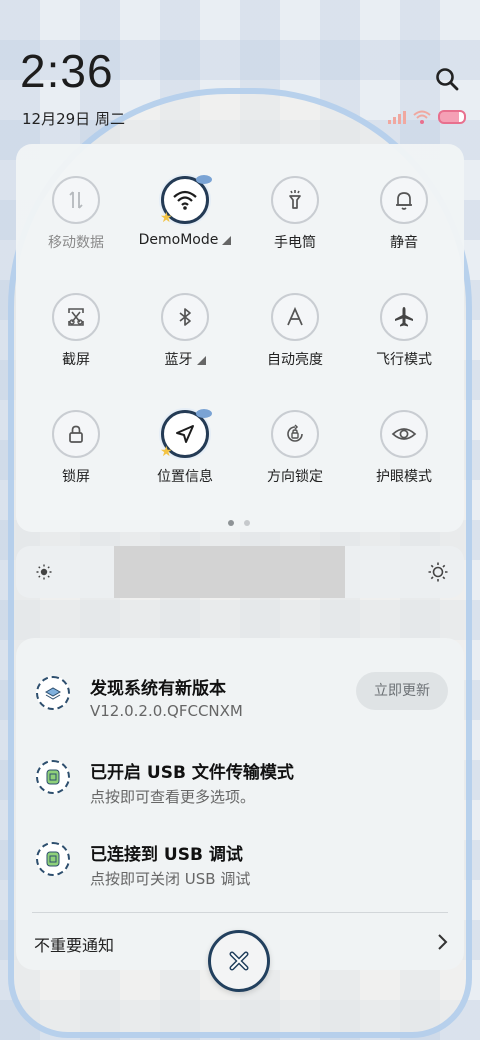 The height and width of the screenshot is (1040, 480). Describe the element at coordinates (402, 691) in the screenshot. I see `update-now-button: 立即更新` at that location.